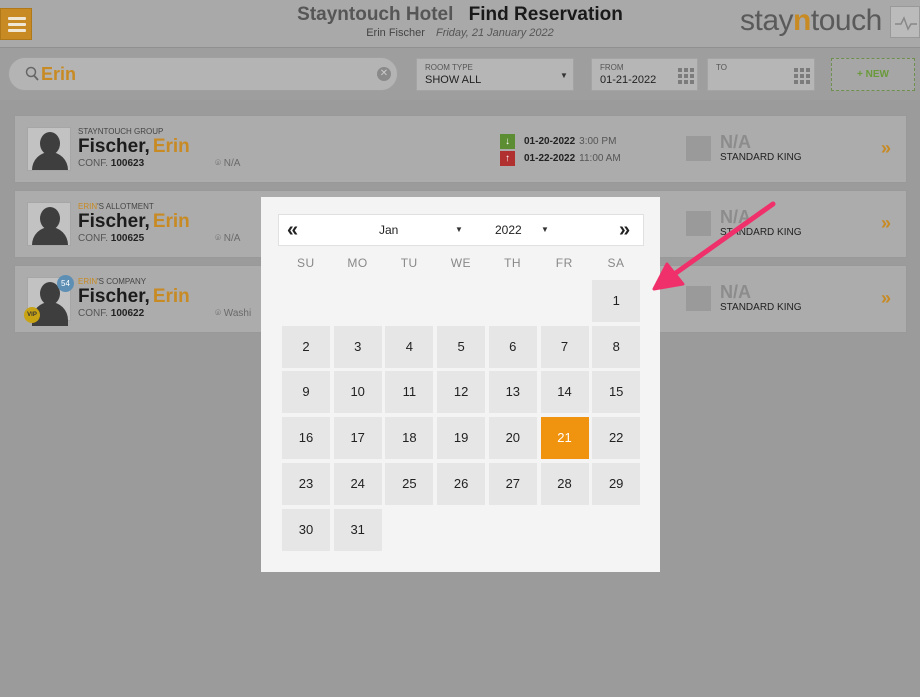  What do you see at coordinates (306, 483) in the screenshot?
I see `calendar-day: 23` at bounding box center [306, 483].